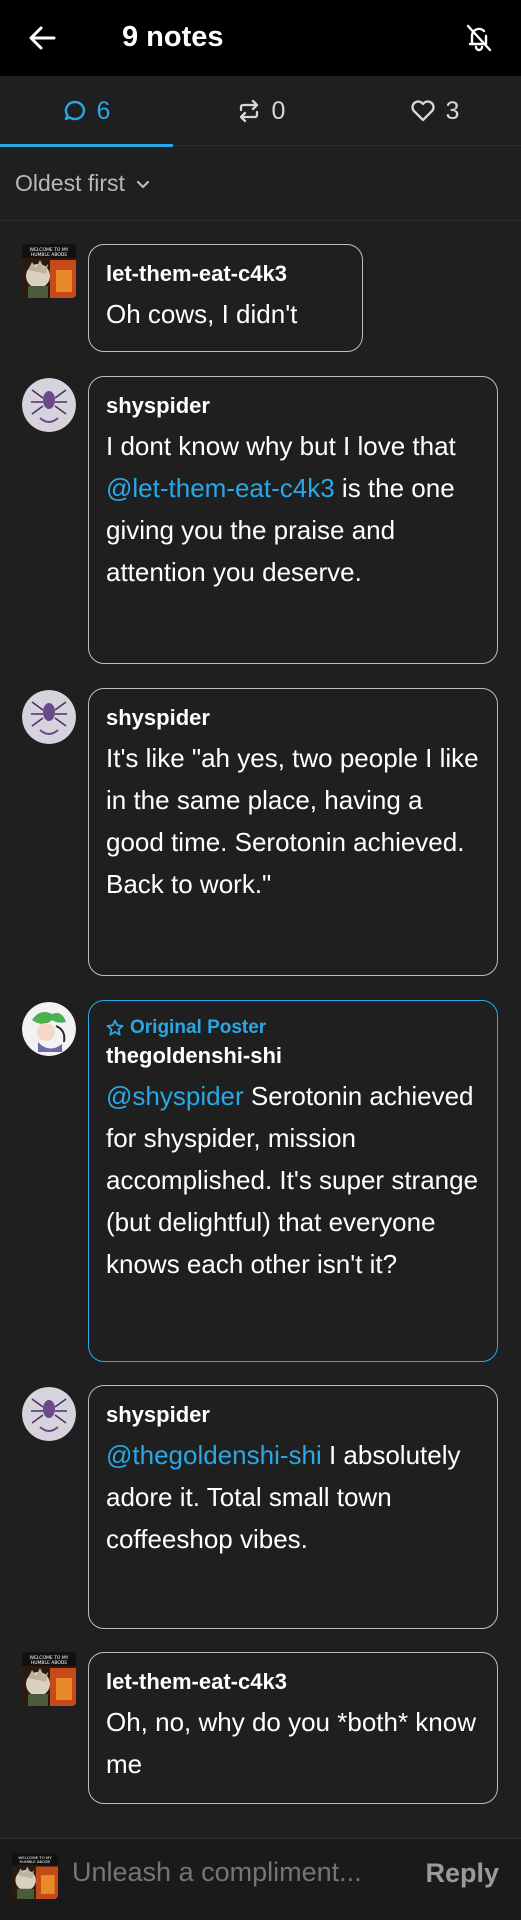  What do you see at coordinates (260, 220) in the screenshot?
I see `divider` at bounding box center [260, 220].